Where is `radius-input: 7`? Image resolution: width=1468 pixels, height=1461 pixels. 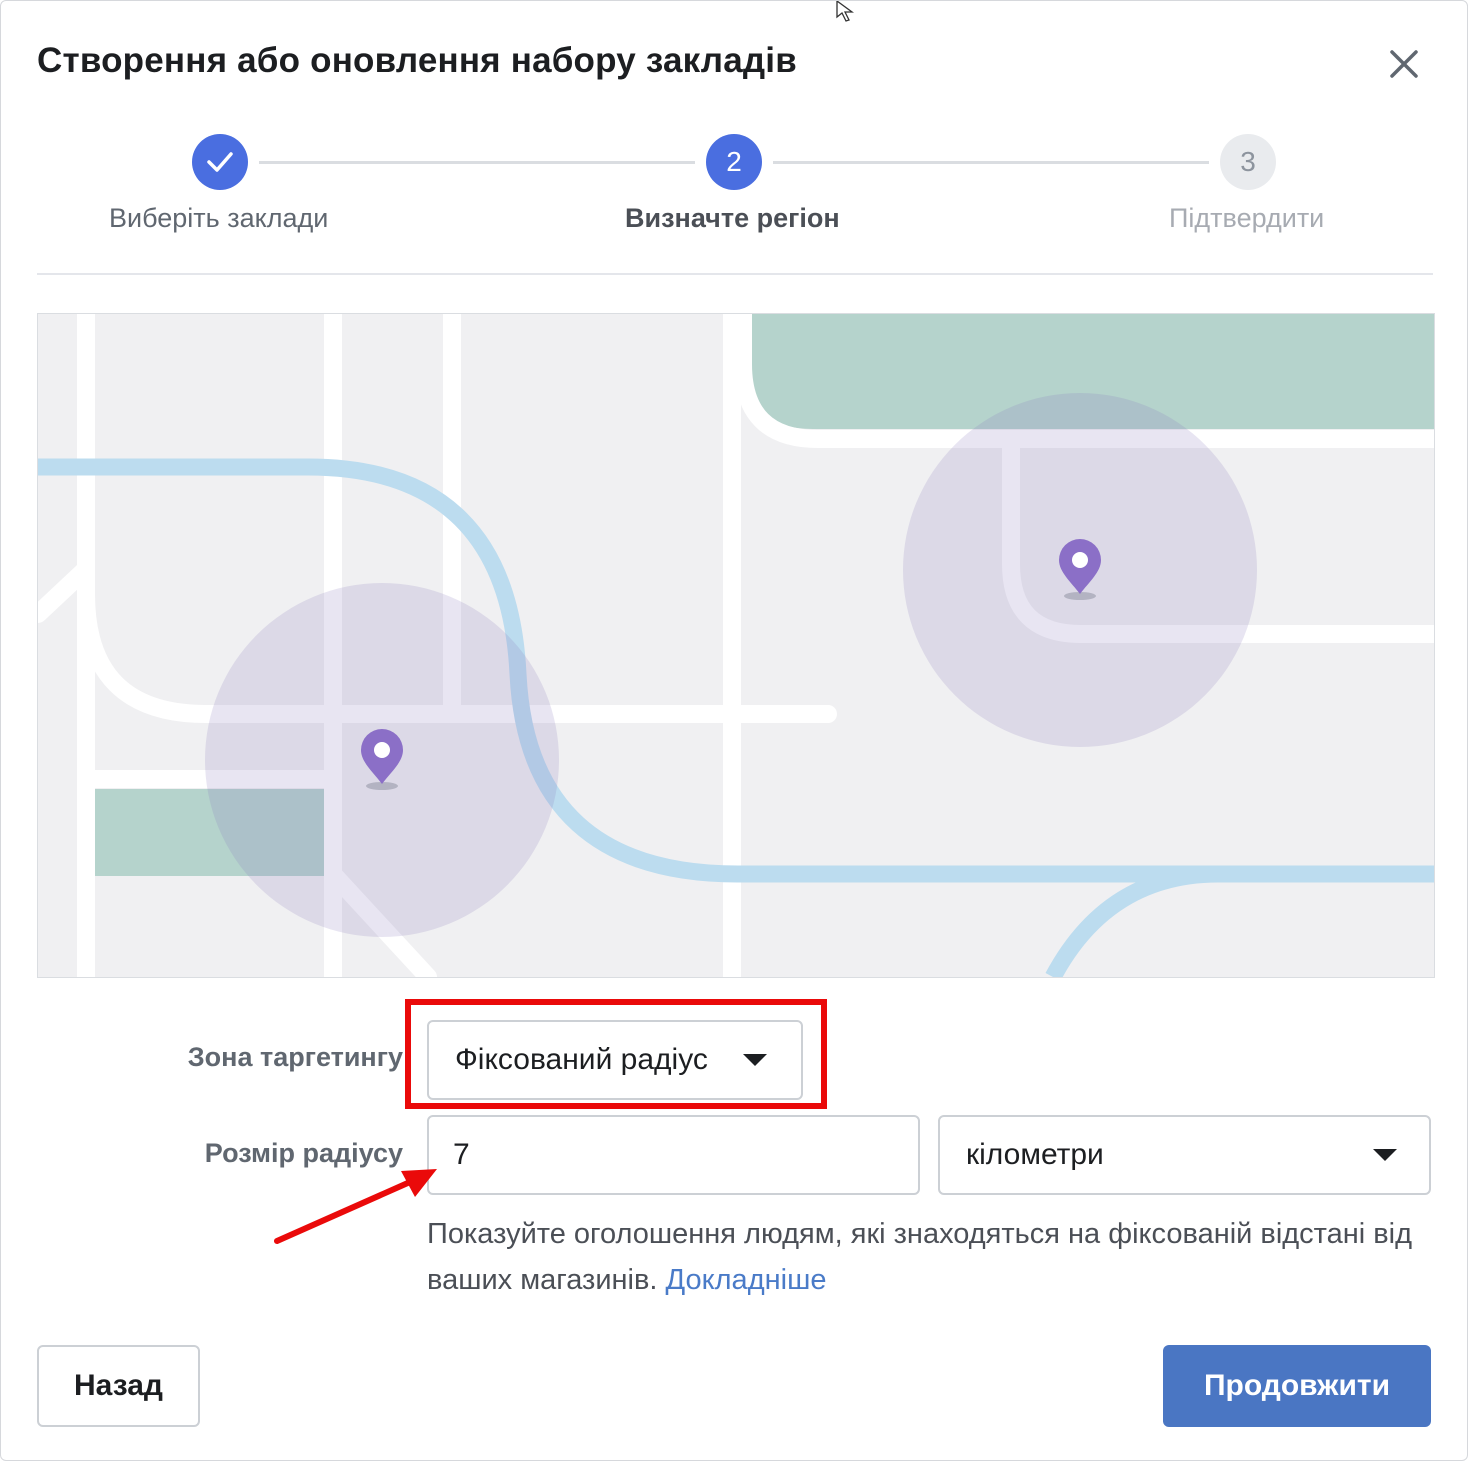
radius-input: 7 is located at coordinates (673, 1155).